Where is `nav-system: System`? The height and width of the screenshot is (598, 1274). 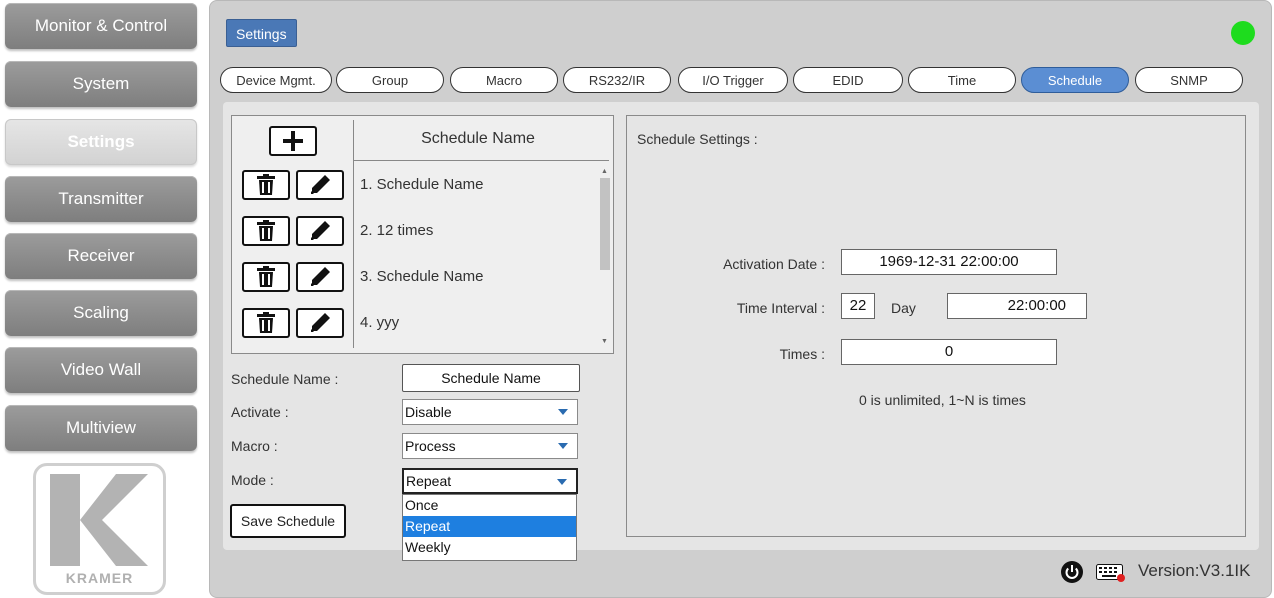
nav-system: System is located at coordinates (101, 84).